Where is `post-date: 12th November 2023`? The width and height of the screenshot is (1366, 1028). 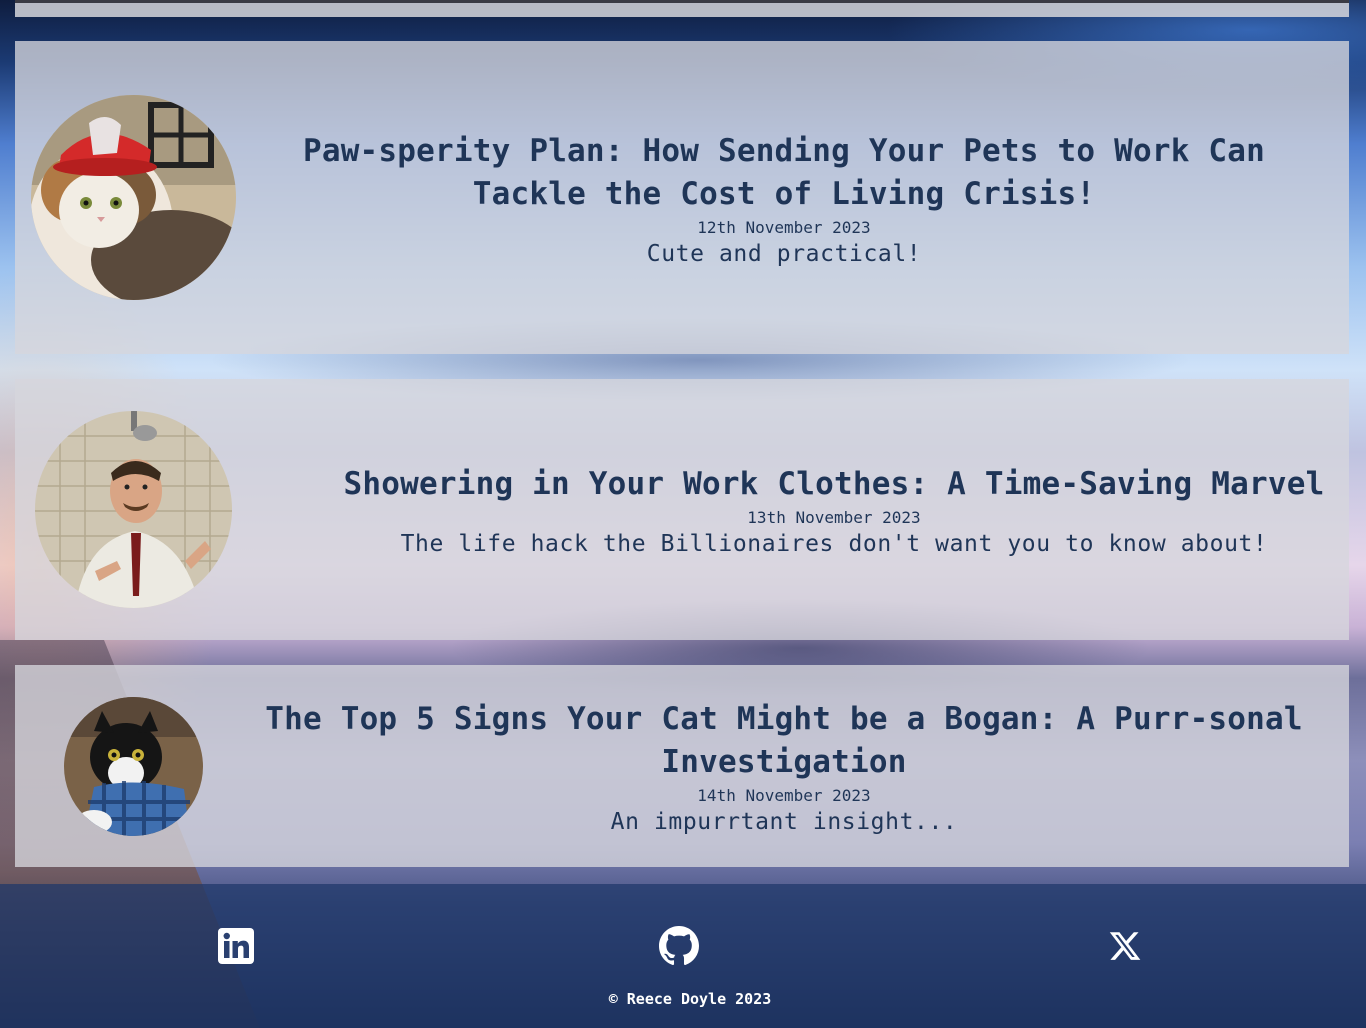
post-date: 12th November 2023 is located at coordinates (784, 227).